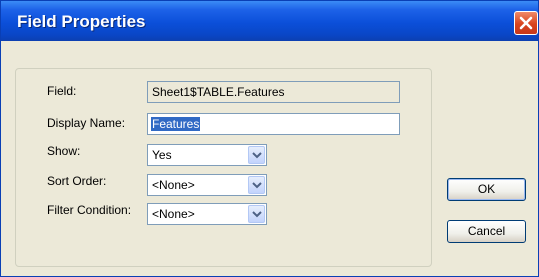  I want to click on title-bar: Field Properties, so click(269, 21).